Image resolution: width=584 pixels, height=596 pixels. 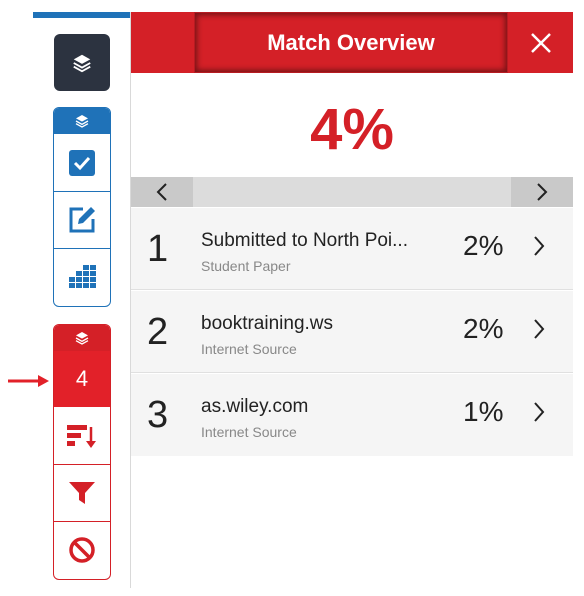 I want to click on red-group-header, so click(x=82, y=338).